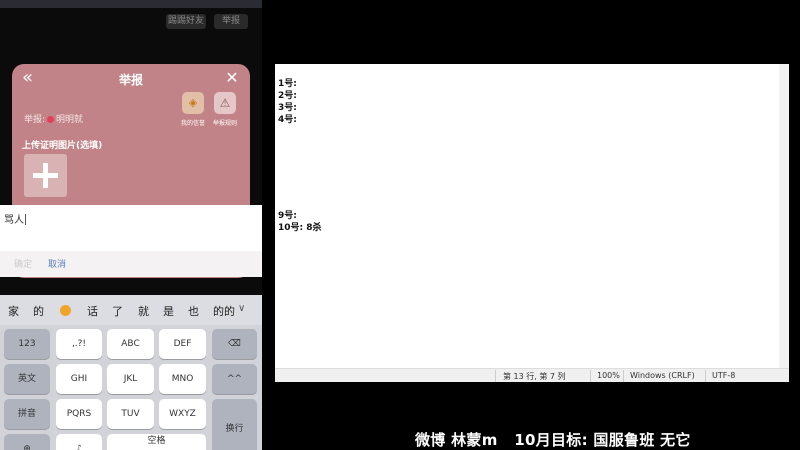 The width and height of the screenshot is (800, 450). I want to click on line-ending: Windows (CRLF), so click(662, 375).